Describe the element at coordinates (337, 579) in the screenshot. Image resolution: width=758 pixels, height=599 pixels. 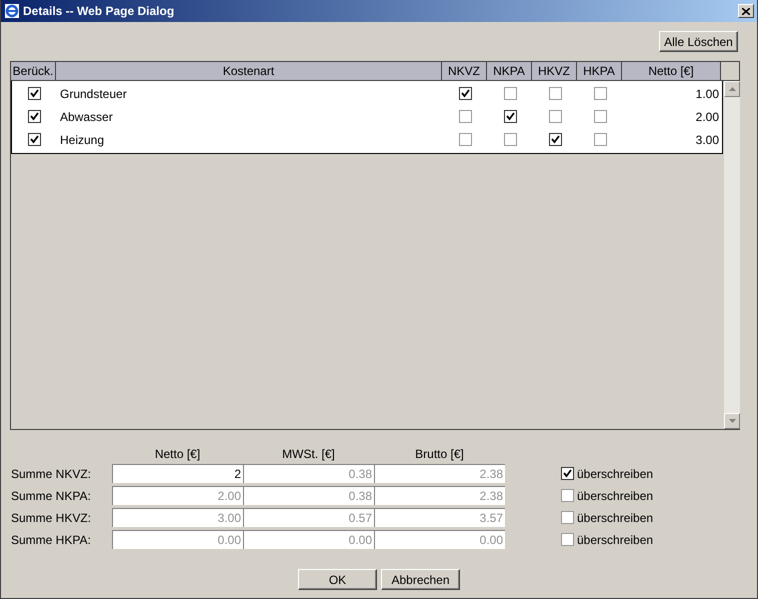
I see `ok-button: OK` at that location.